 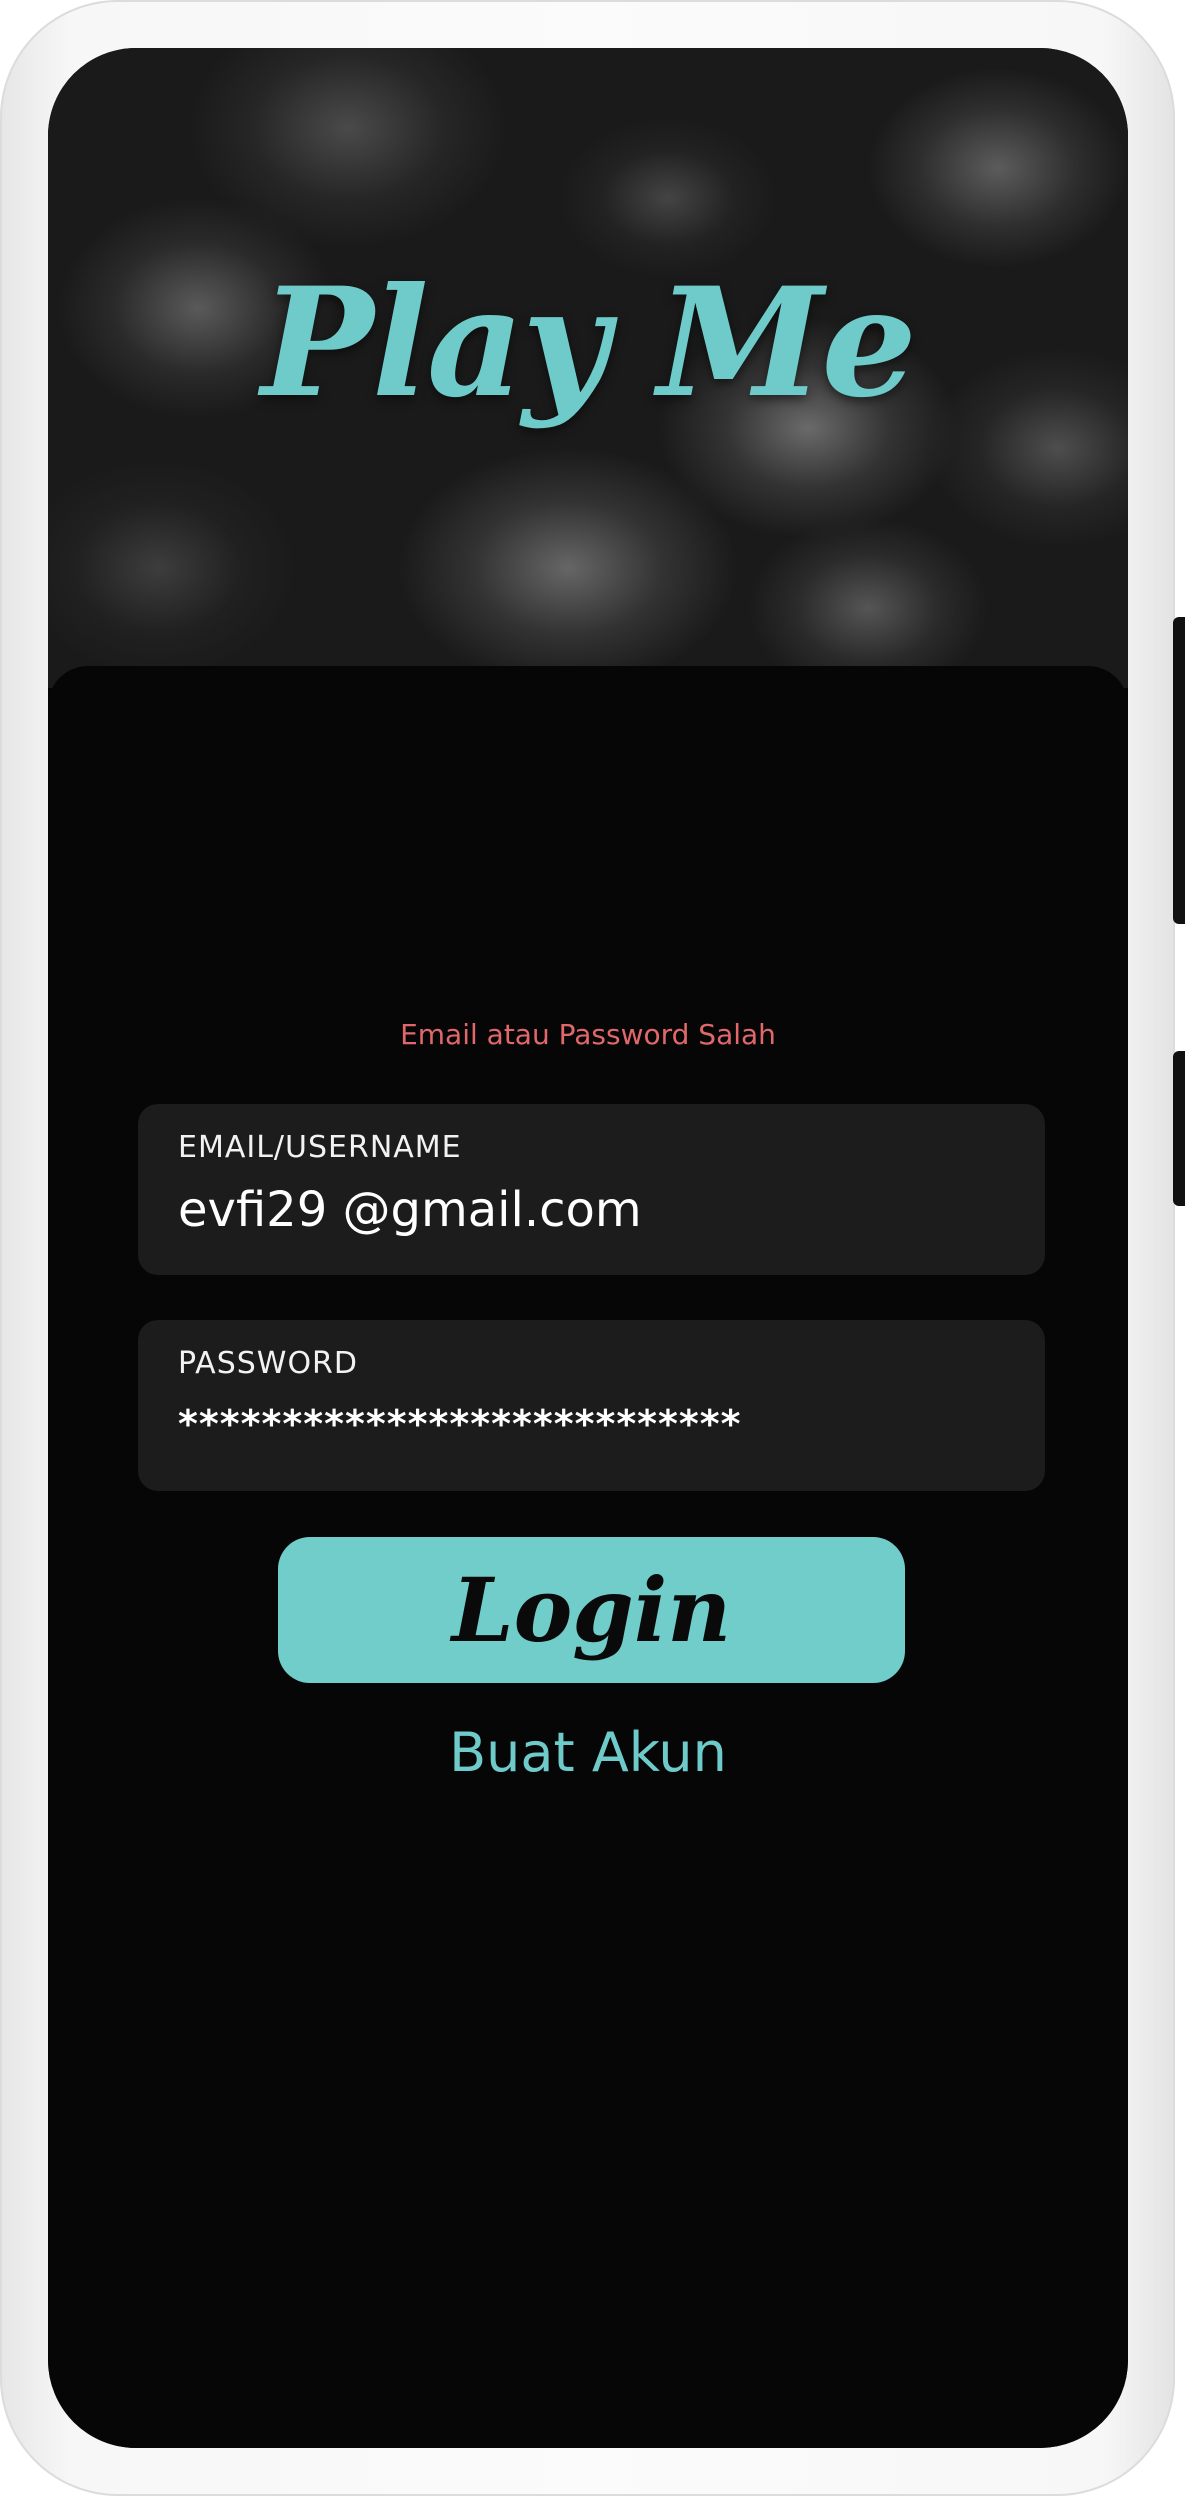 What do you see at coordinates (588, 1034) in the screenshot?
I see `error-message: Email atau Password Salah` at bounding box center [588, 1034].